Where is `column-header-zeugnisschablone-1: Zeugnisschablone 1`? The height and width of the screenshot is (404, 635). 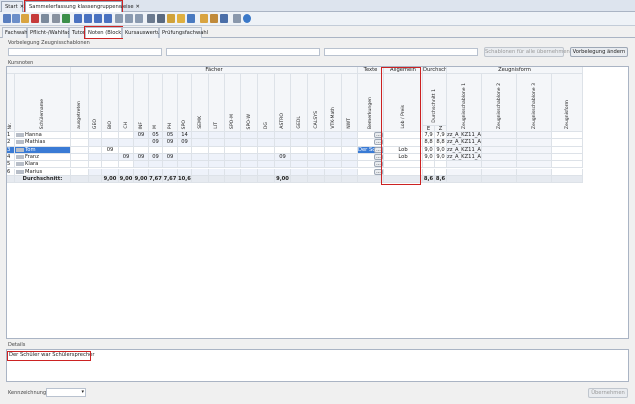
column-header-zeugnisschablone-1: Zeugnisschablone 1 is located at coordinates (464, 103).